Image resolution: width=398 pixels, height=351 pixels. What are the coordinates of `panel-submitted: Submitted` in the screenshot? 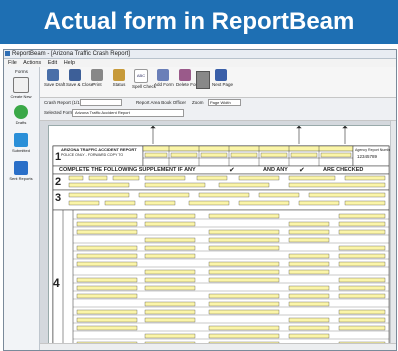 It's located at (21, 143).